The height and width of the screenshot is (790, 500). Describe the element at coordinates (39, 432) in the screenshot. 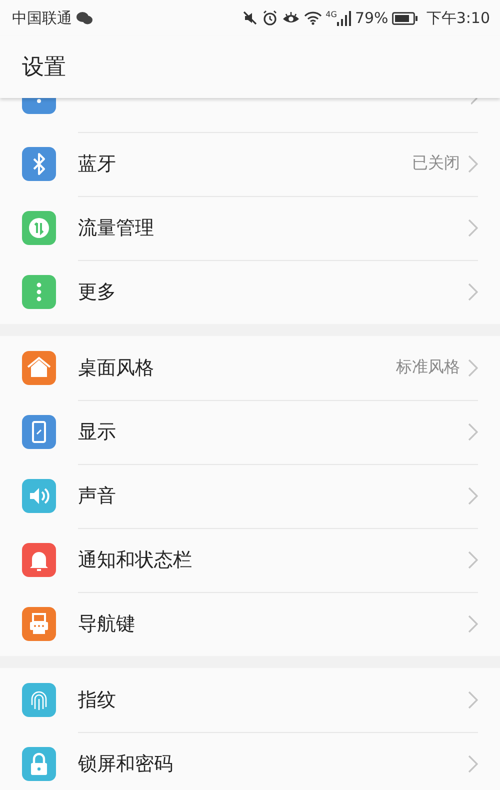

I see `phone-icon` at that location.